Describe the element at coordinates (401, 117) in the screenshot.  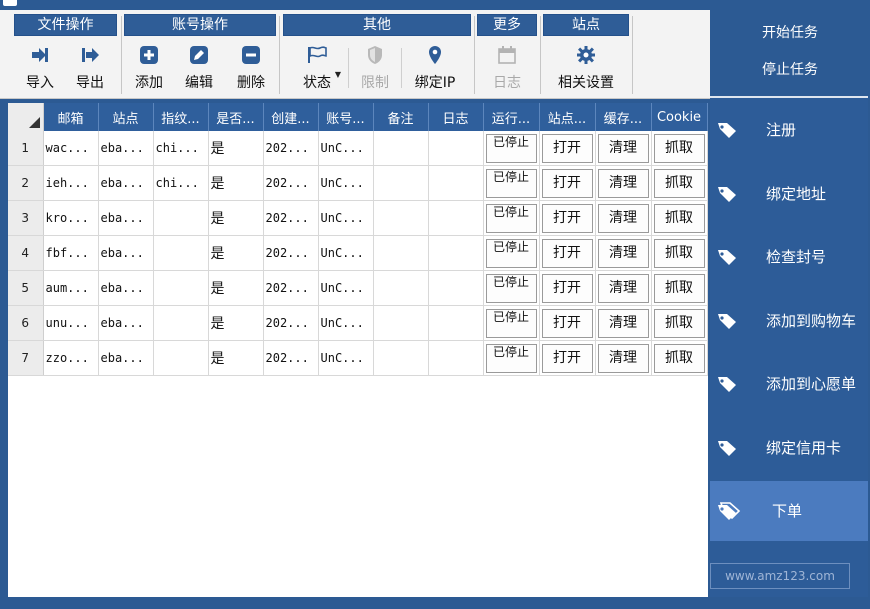
I see `column-header-note: 备注` at that location.